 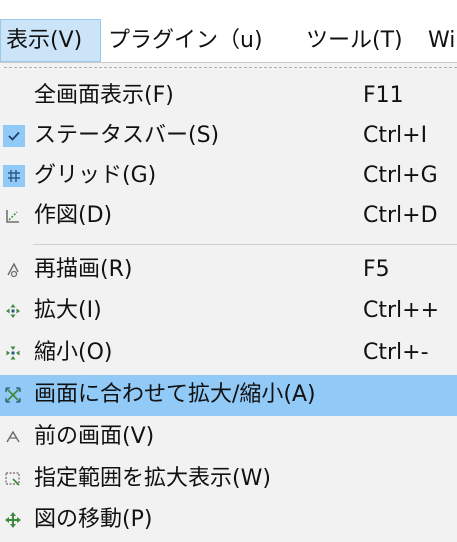 I want to click on checkmark-icon, so click(x=16, y=138).